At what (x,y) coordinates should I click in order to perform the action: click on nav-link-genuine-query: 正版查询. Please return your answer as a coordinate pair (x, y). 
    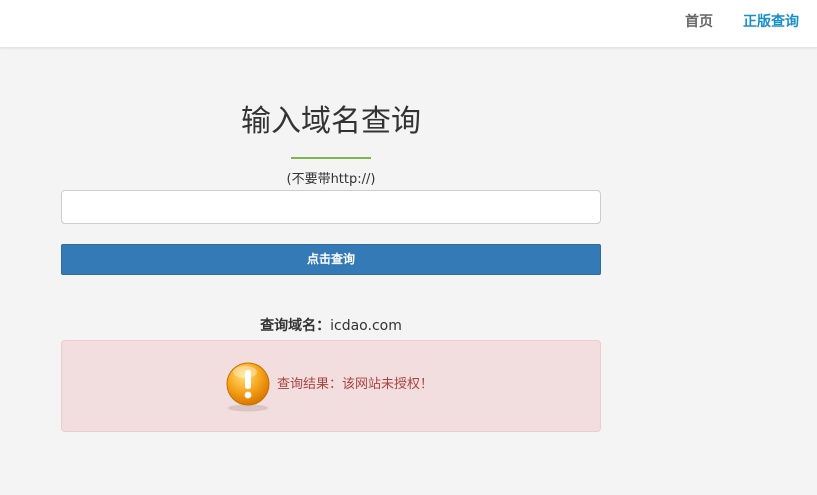
    Looking at the image, I should click on (771, 22).